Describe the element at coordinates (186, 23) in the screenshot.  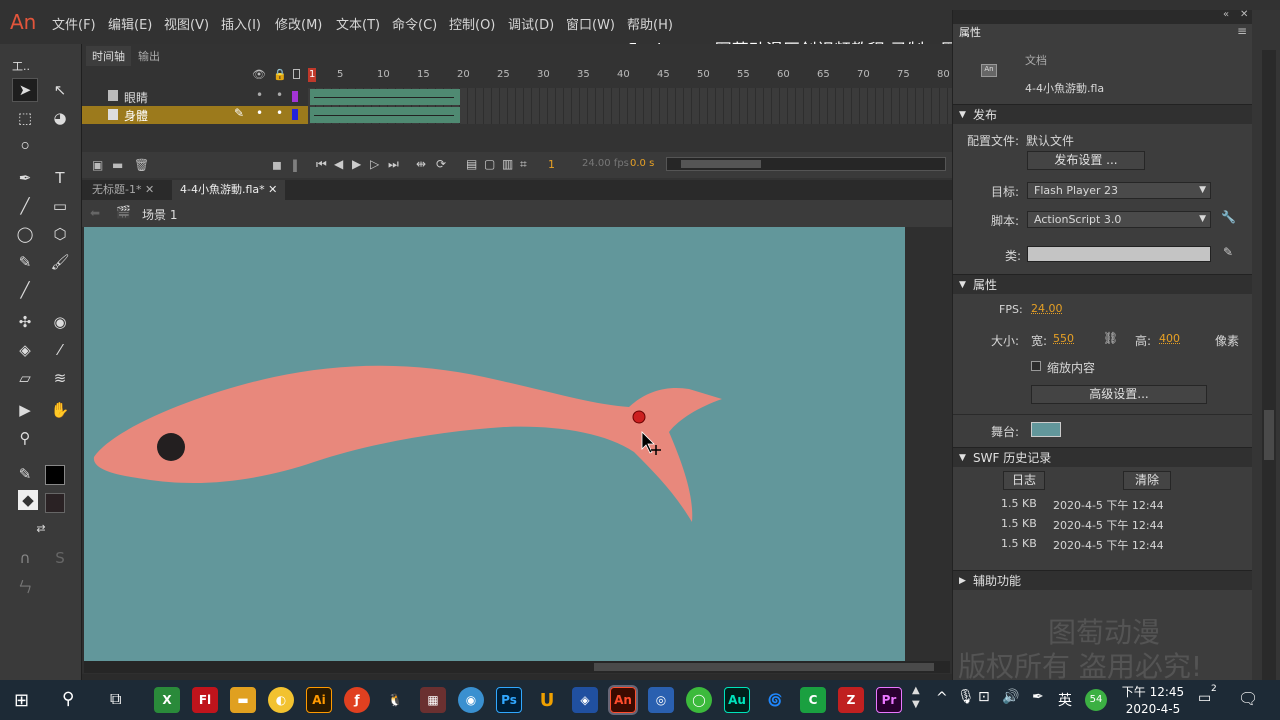
I see `menu-view: 视图(V)` at that location.